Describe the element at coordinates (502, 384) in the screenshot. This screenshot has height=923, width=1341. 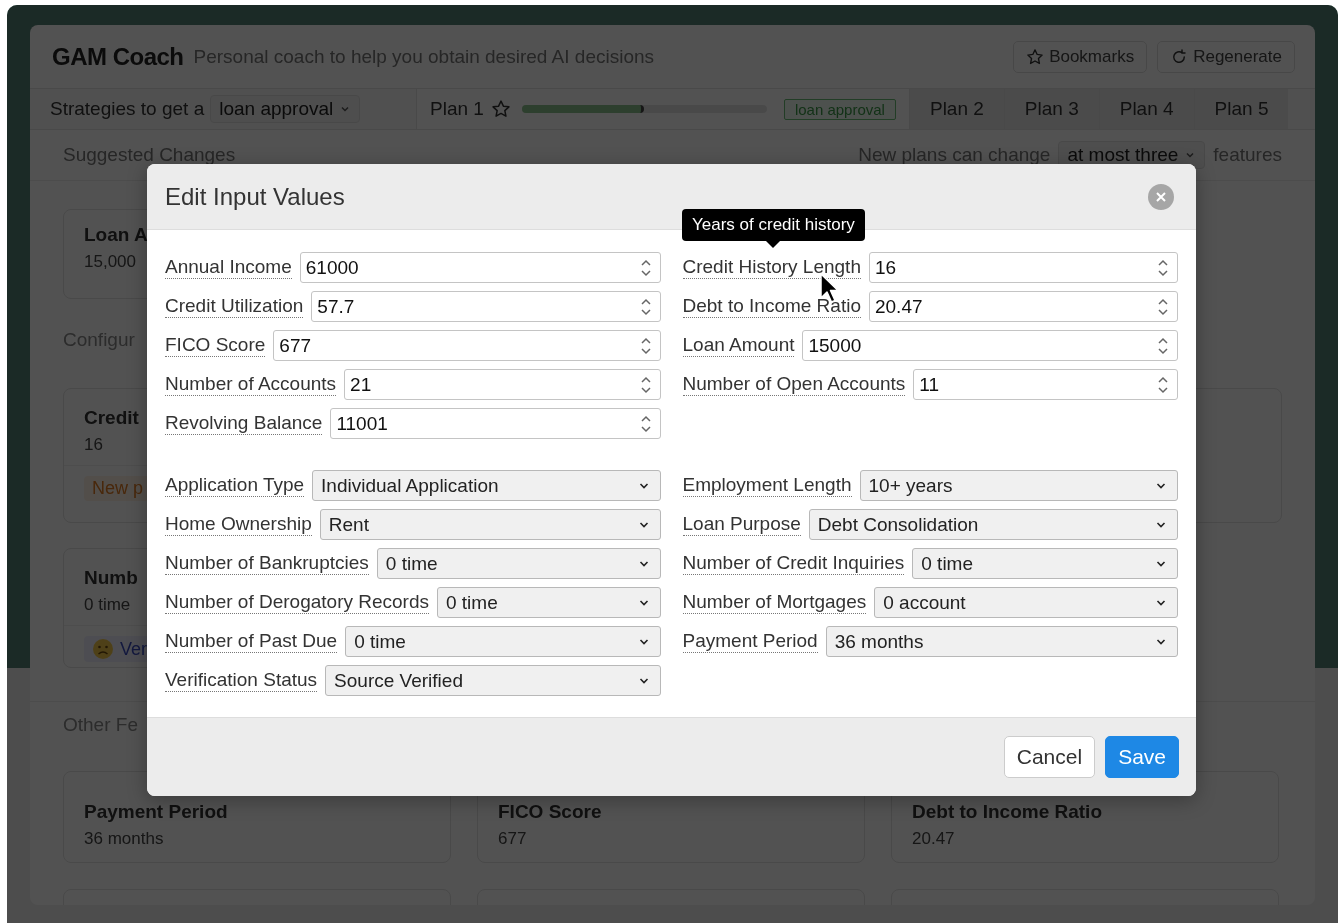
I see `number-field: 21` at that location.